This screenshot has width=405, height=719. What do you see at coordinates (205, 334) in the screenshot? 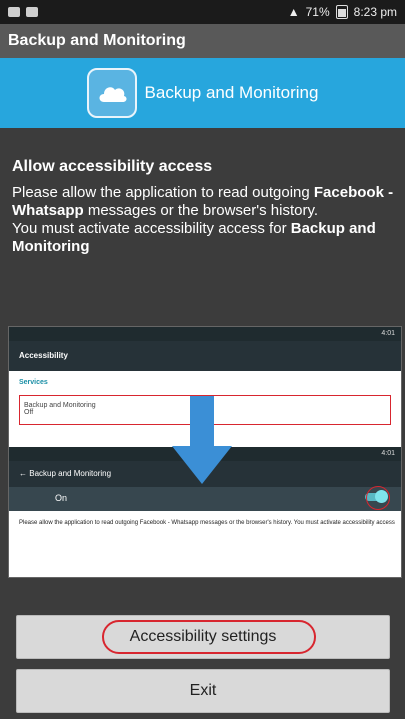
I see `screenshot-status-bar: 4:01` at bounding box center [205, 334].